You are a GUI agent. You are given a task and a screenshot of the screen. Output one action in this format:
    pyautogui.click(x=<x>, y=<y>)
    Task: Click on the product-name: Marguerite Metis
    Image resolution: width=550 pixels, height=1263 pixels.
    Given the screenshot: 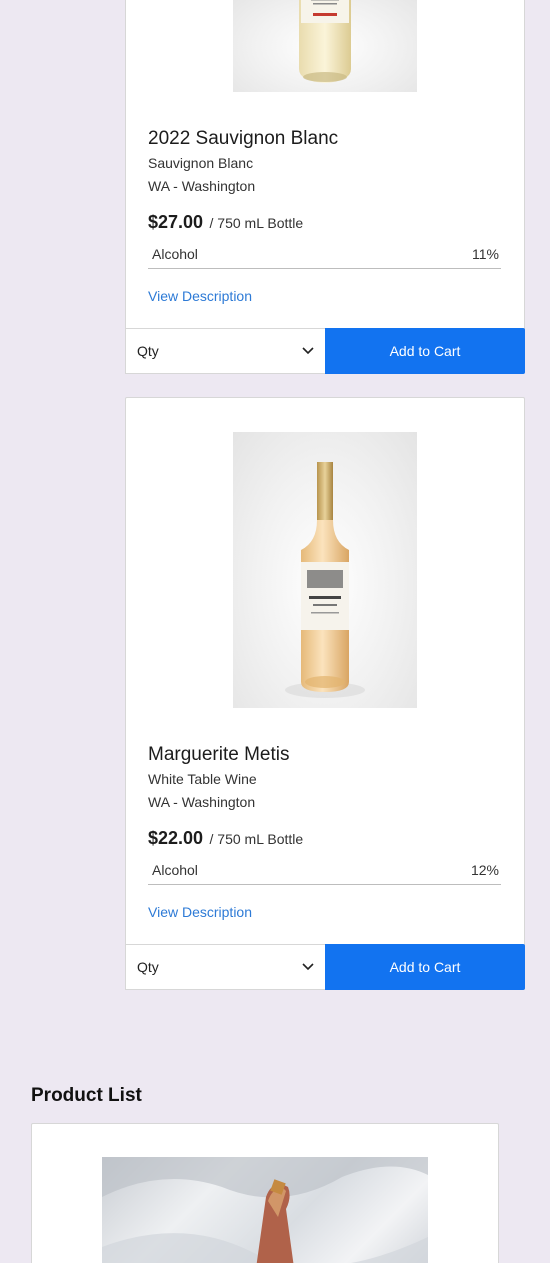 What is the action you would take?
    pyautogui.click(x=324, y=755)
    